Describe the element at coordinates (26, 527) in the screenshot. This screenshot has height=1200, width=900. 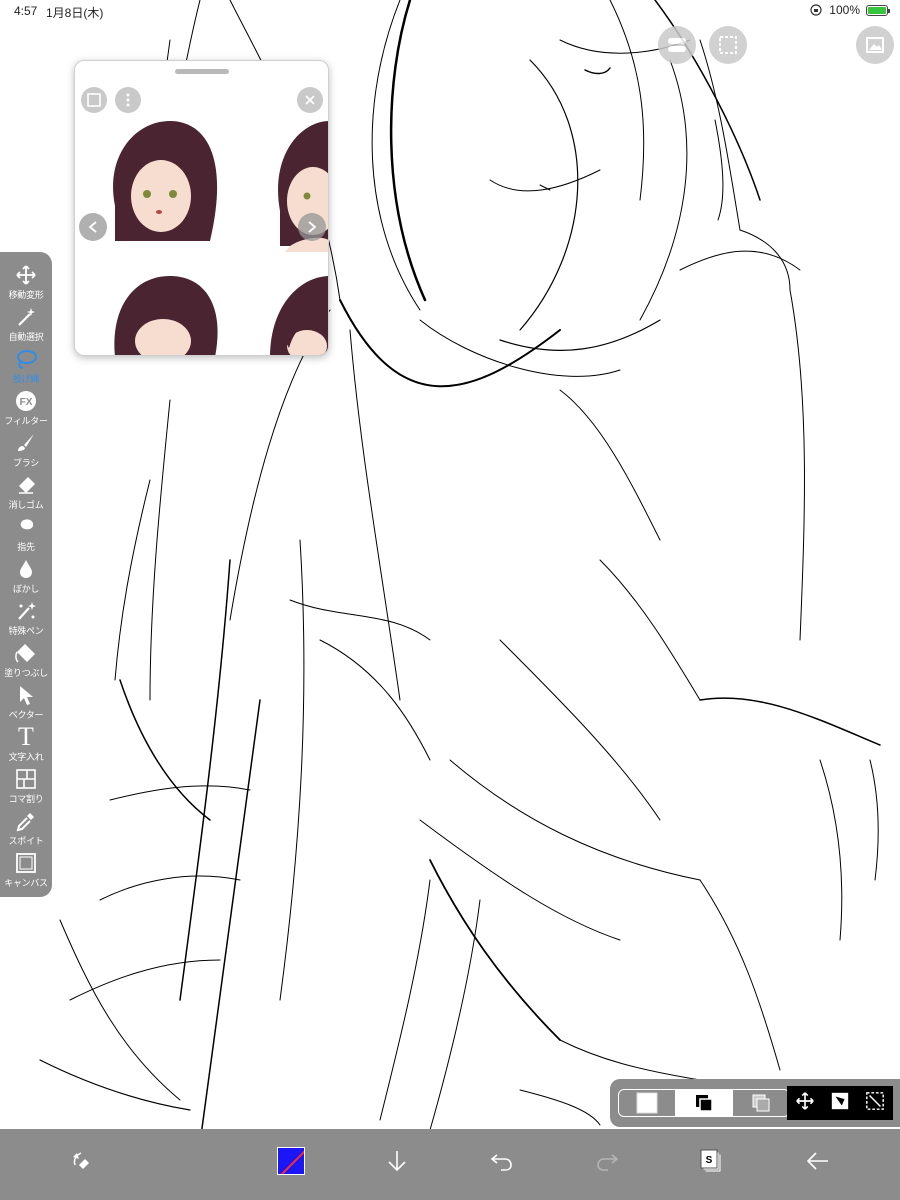
I see `smudge-icon` at that location.